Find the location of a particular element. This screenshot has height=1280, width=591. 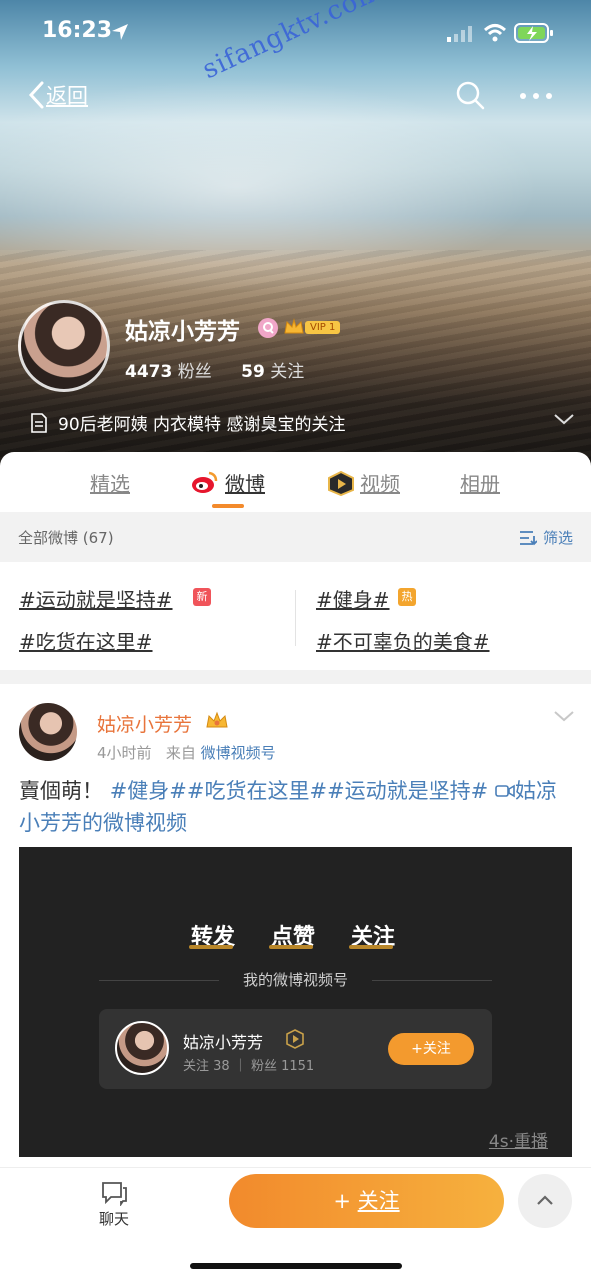

chevron-left-icon is located at coordinates (36, 95).